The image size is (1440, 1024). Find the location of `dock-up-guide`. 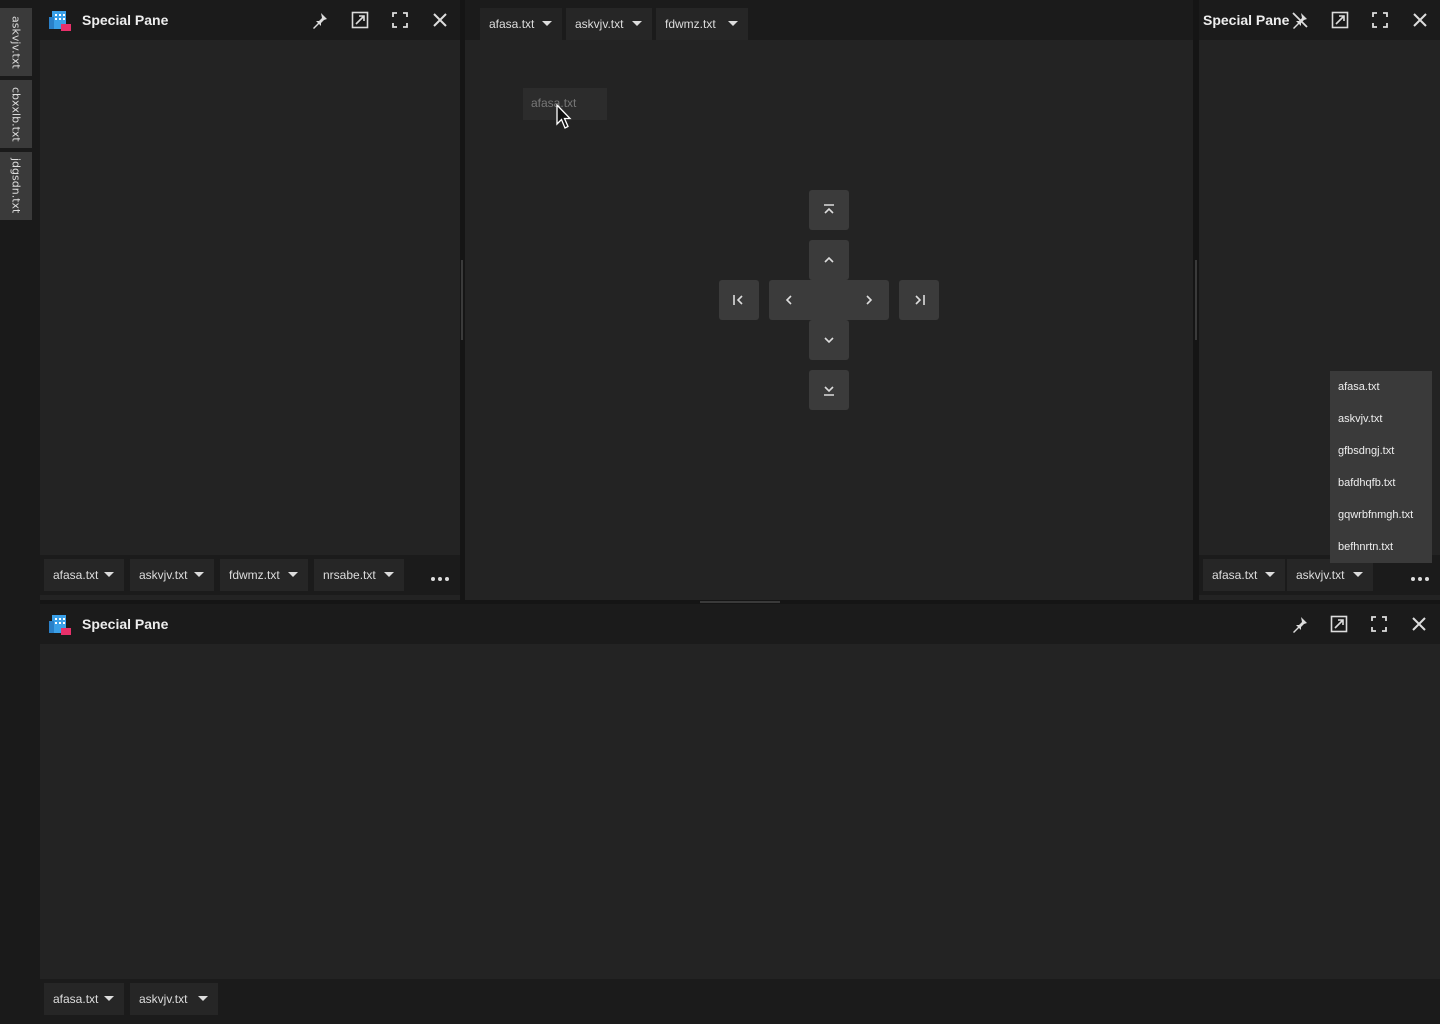

dock-up-guide is located at coordinates (829, 260).